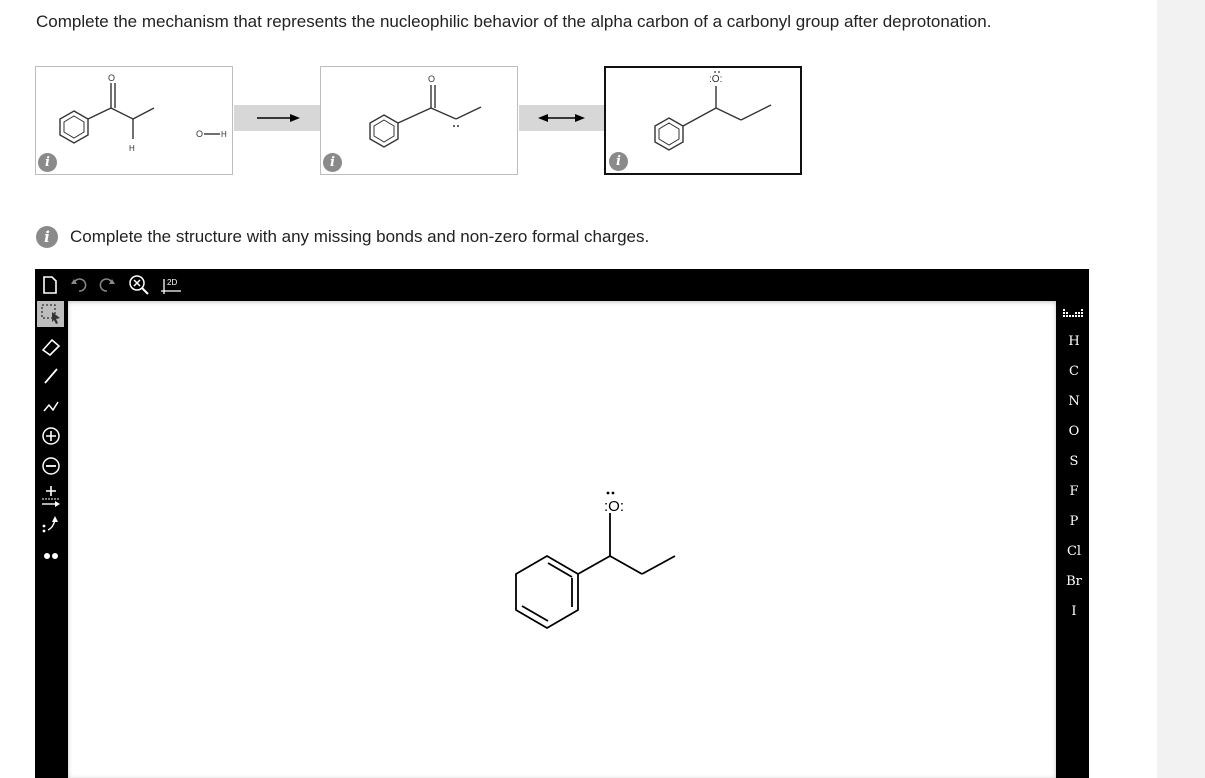  I want to click on reactant-structure: O H O H, so click(143, 113).